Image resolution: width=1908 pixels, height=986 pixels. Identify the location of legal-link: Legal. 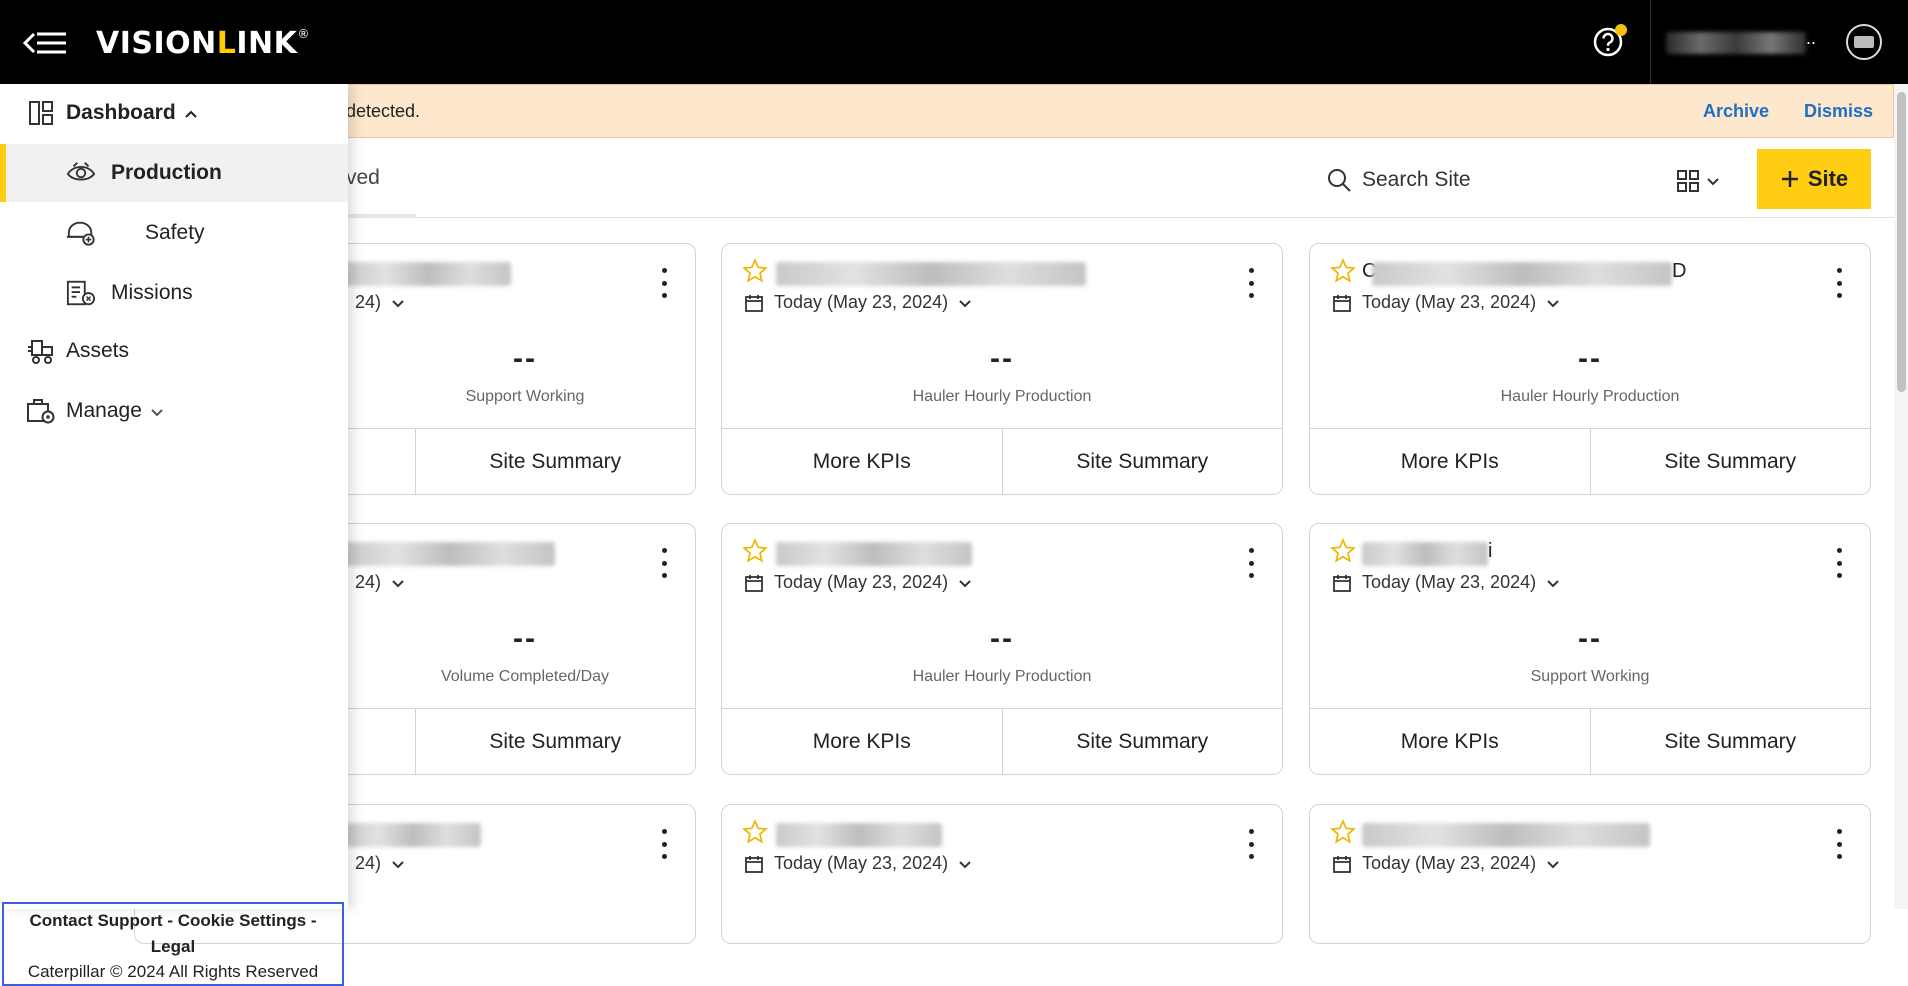
(173, 946).